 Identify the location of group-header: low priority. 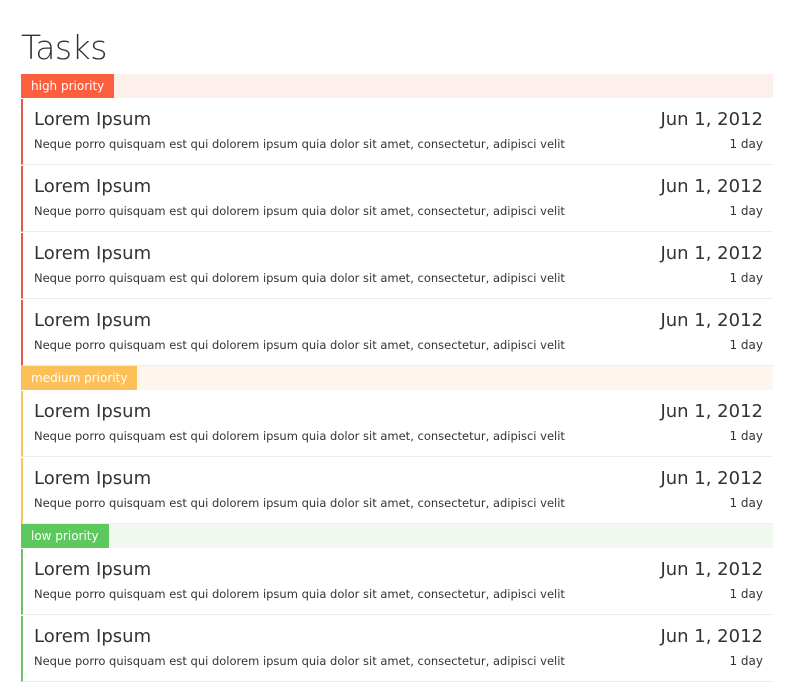
(397, 536).